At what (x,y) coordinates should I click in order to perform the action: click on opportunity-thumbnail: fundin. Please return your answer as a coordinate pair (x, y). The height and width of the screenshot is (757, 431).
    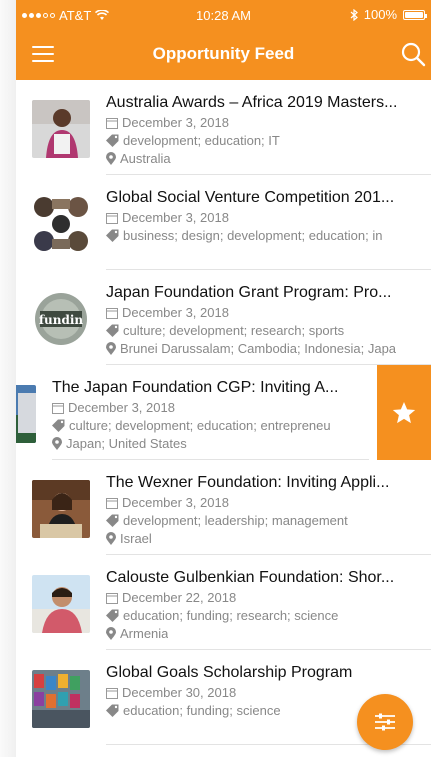
    Looking at the image, I should click on (61, 319).